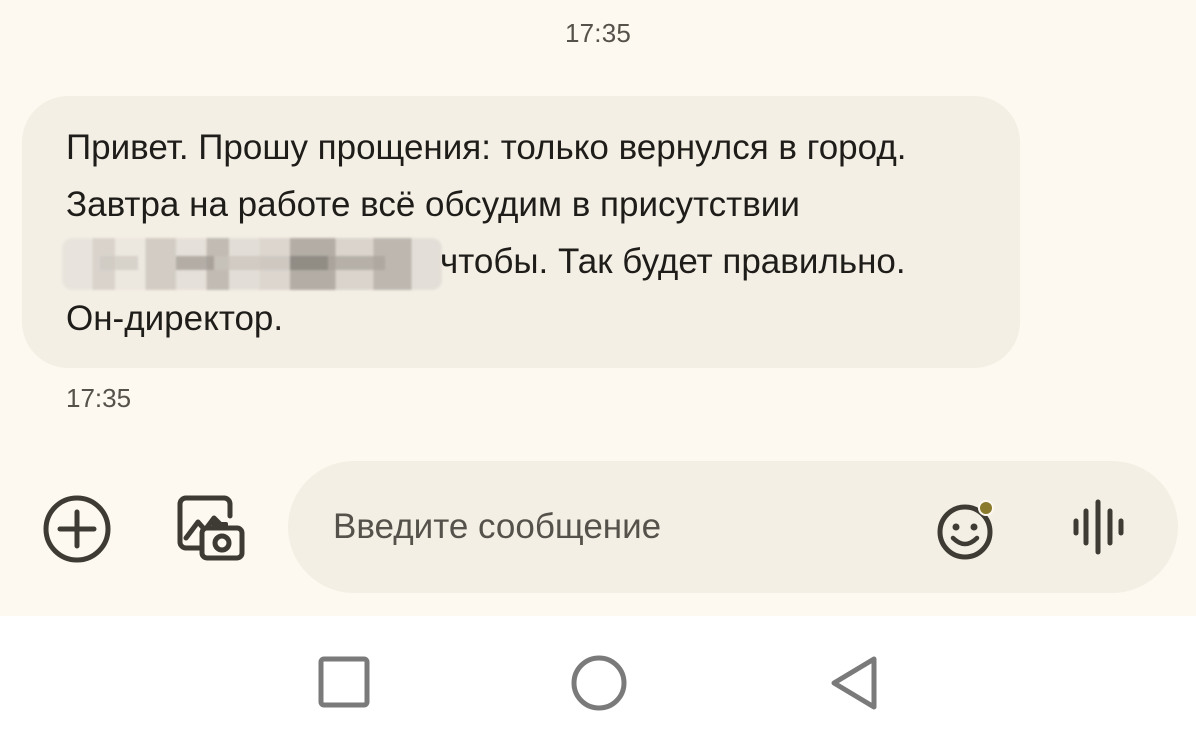  What do you see at coordinates (986, 508) in the screenshot?
I see `emoji-badge-dot` at bounding box center [986, 508].